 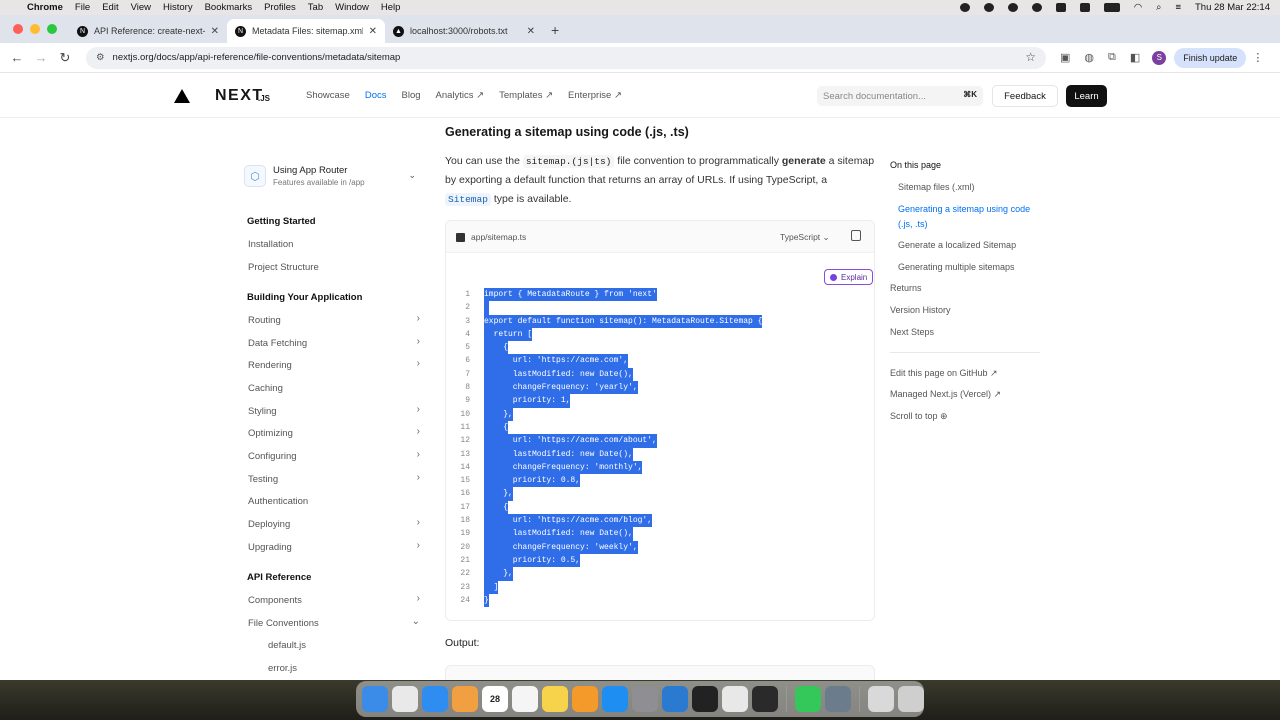 What do you see at coordinates (375, 699) in the screenshot?
I see `finder-icon` at bounding box center [375, 699].